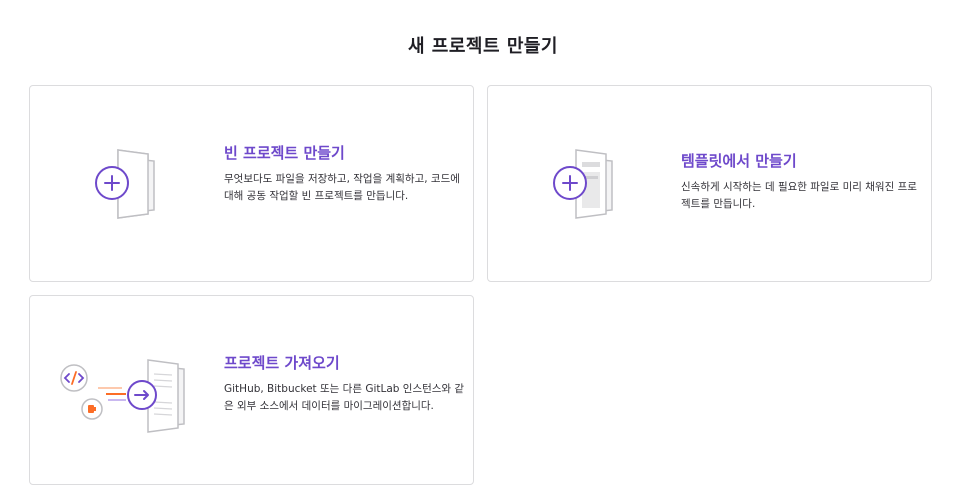 The width and height of the screenshot is (966, 485). Describe the element at coordinates (120, 396) in the screenshot. I see `import-project-illustration` at that location.